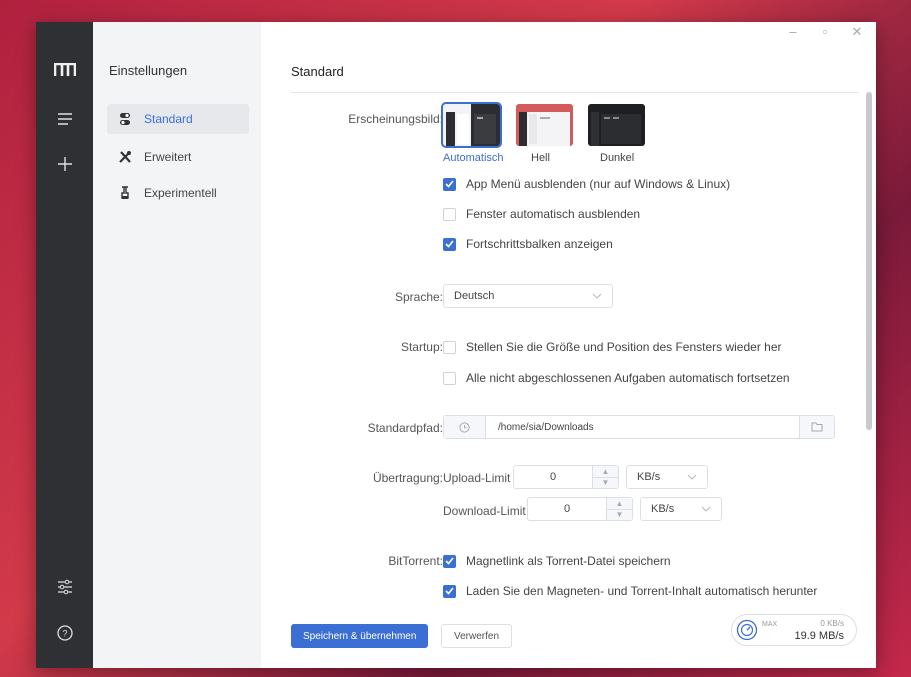  Describe the element at coordinates (168, 157) in the screenshot. I see `sidebar-item-label: Erweitert` at that location.